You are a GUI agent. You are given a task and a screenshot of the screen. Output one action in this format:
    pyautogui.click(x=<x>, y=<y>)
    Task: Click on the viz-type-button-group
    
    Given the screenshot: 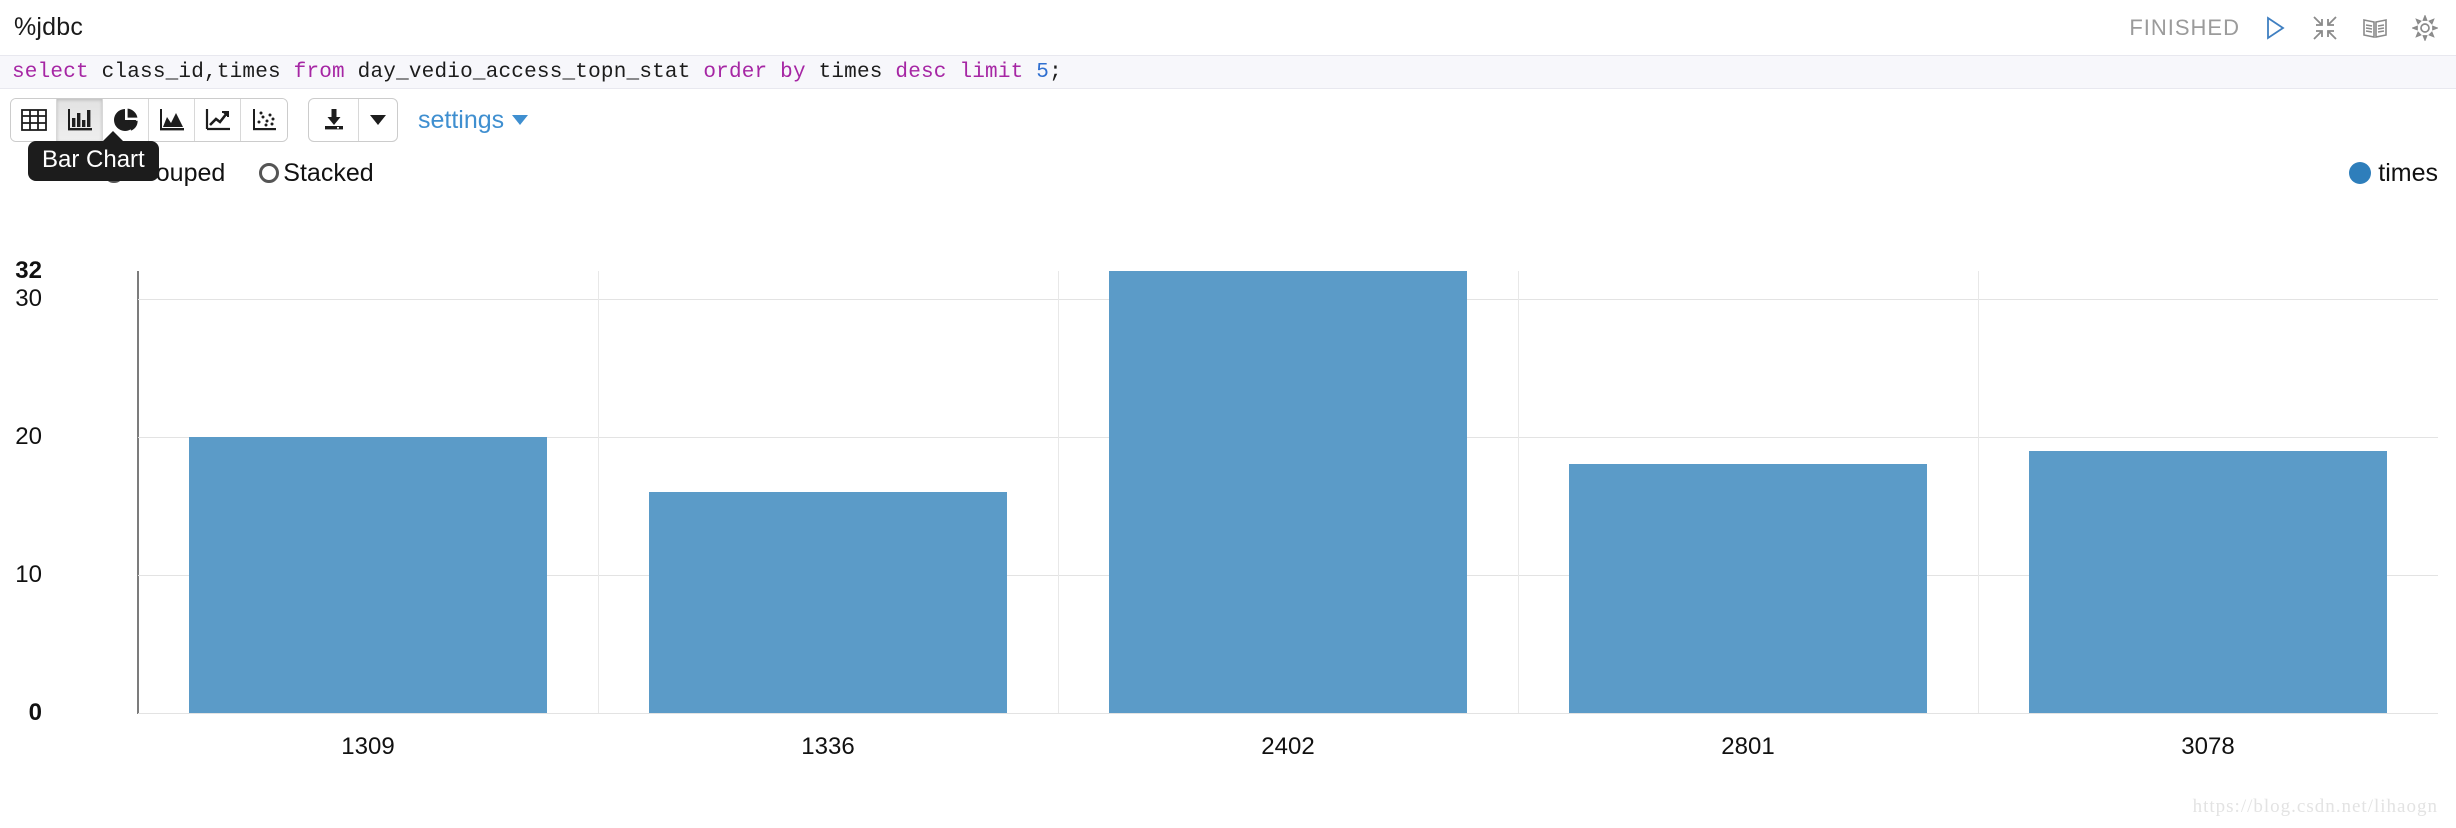 What is the action you would take?
    pyautogui.click(x=149, y=120)
    